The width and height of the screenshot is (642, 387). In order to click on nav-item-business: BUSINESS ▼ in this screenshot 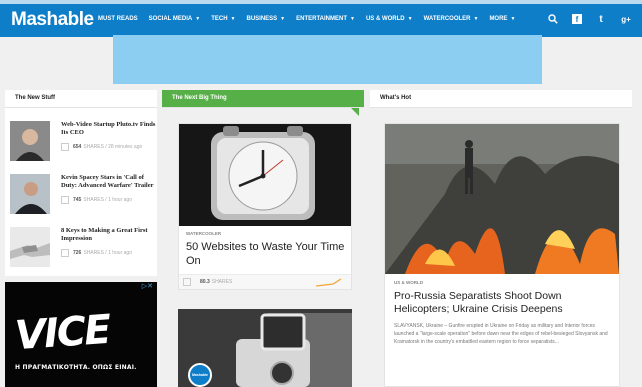, I will do `click(265, 19)`.